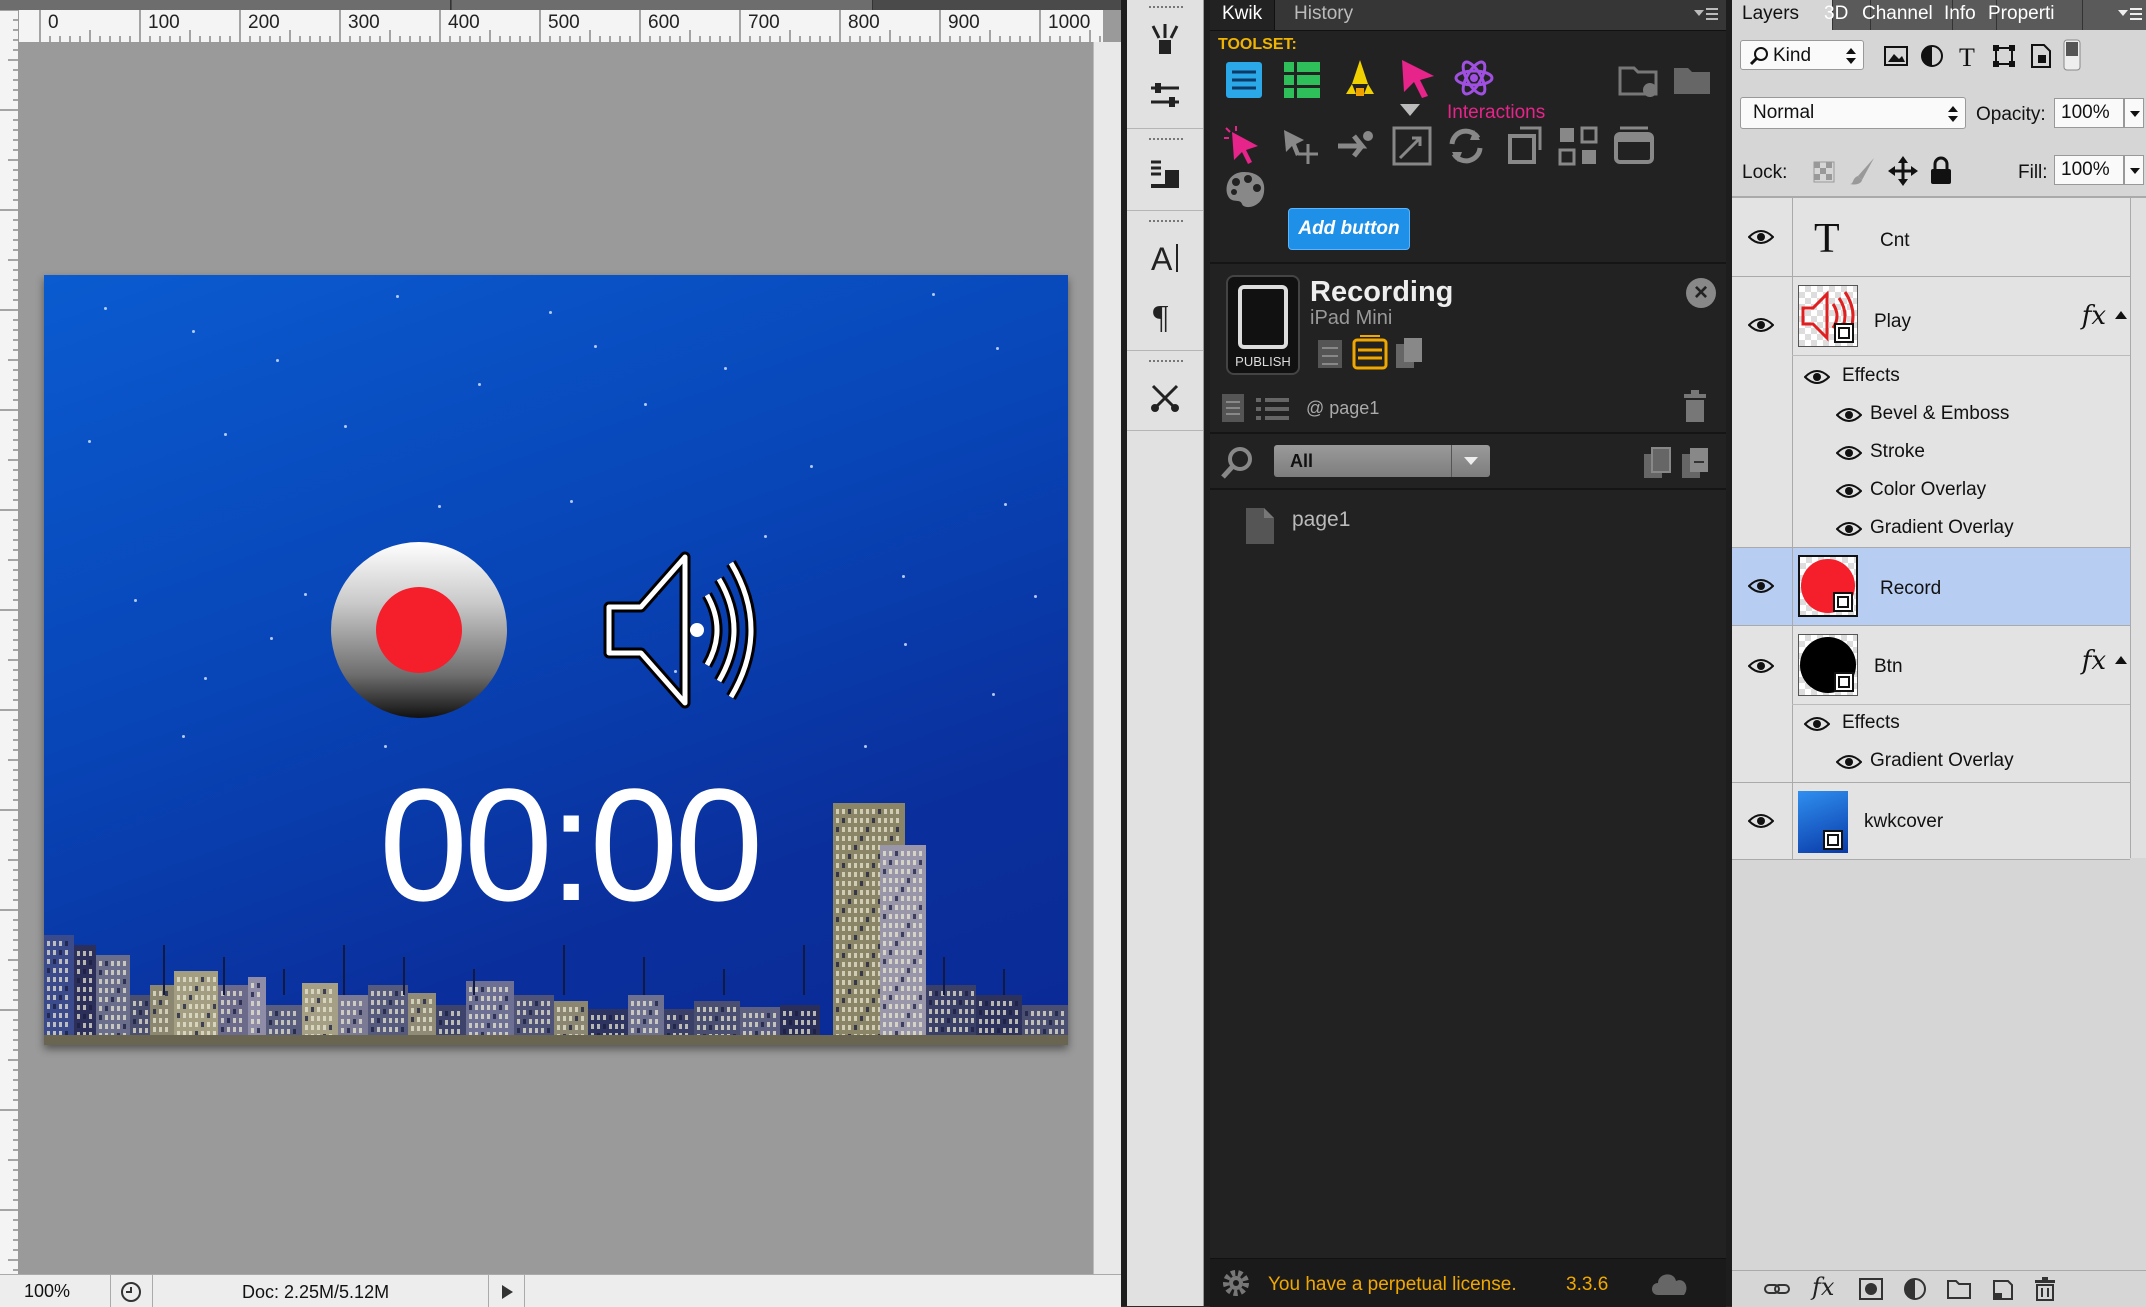 This screenshot has width=2146, height=1307. What do you see at coordinates (1802, 55) in the screenshot?
I see `filter-kind-dropdown: Kind` at bounding box center [1802, 55].